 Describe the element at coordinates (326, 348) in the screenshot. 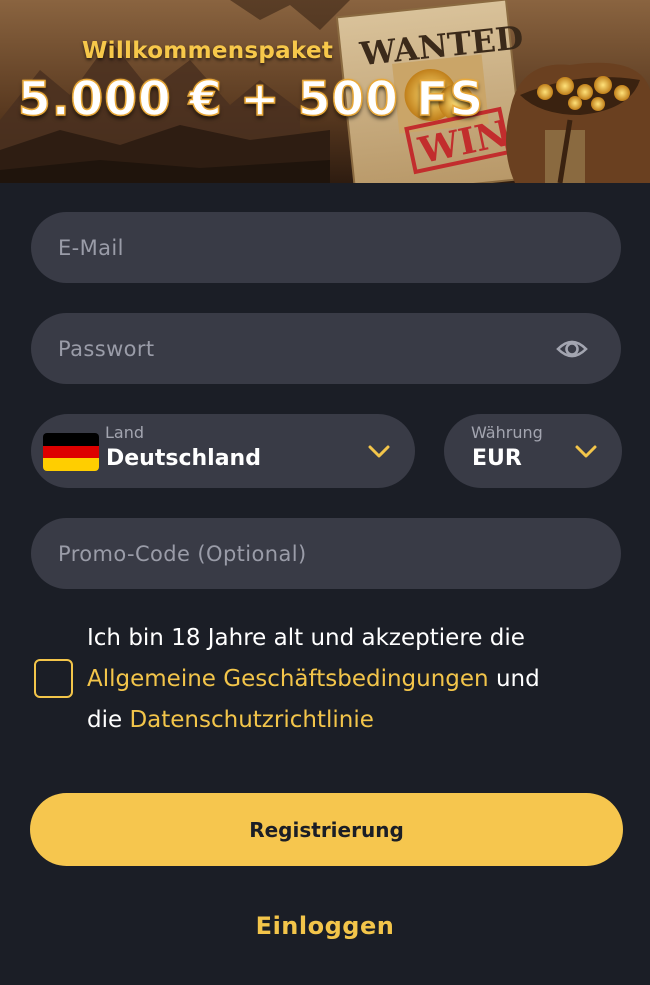

I see `password-field: Passwort` at that location.